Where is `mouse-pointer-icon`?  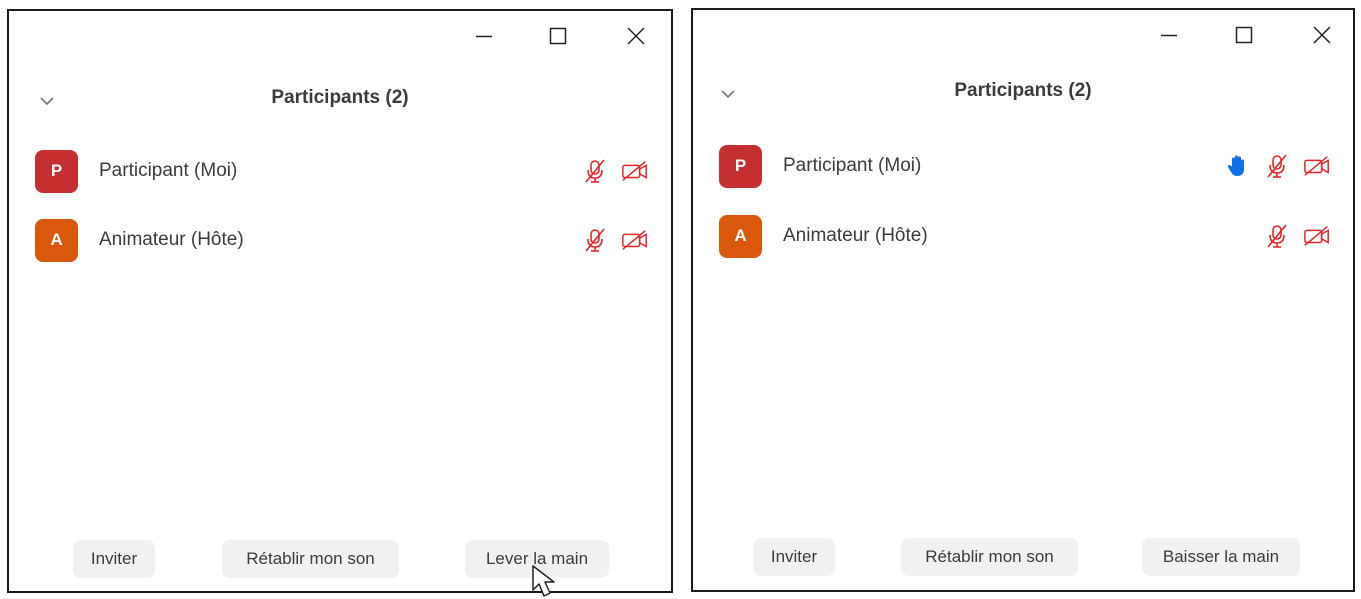
mouse-pointer-icon is located at coordinates (543, 581).